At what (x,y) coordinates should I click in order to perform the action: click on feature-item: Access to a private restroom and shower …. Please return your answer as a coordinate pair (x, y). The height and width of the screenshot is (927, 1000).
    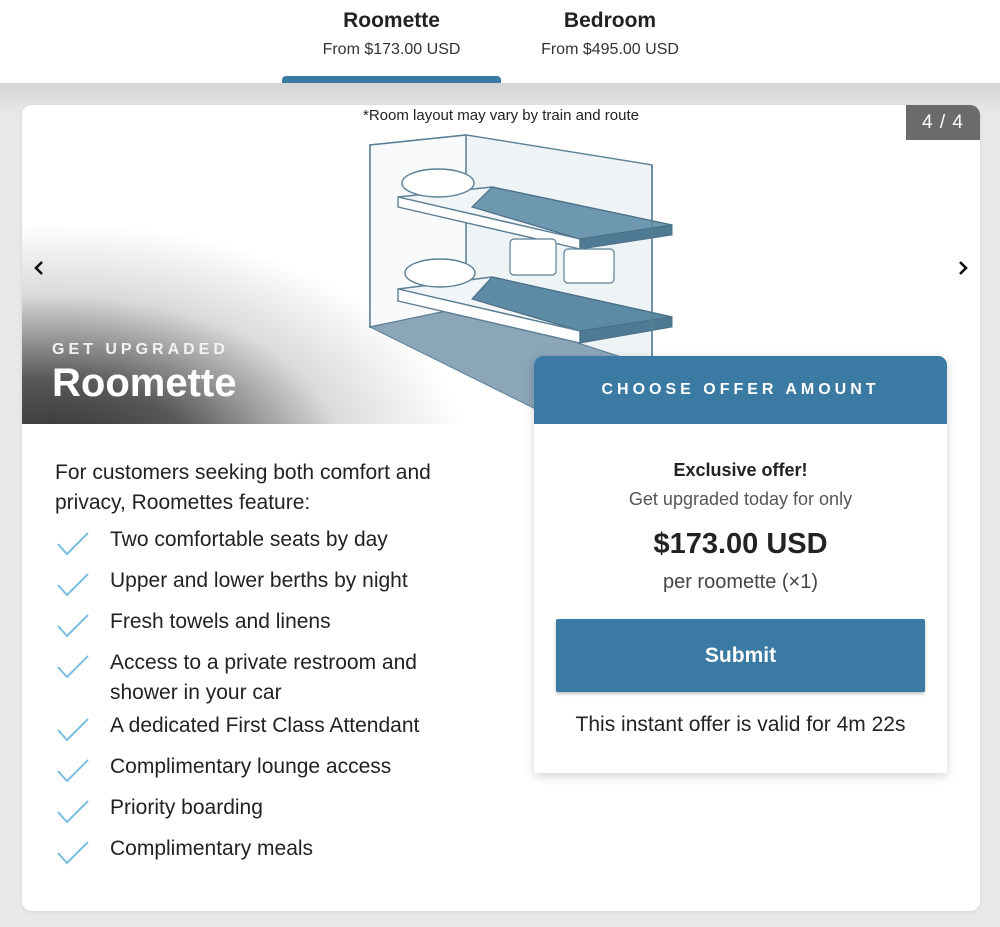
    Looking at the image, I should click on (275, 678).